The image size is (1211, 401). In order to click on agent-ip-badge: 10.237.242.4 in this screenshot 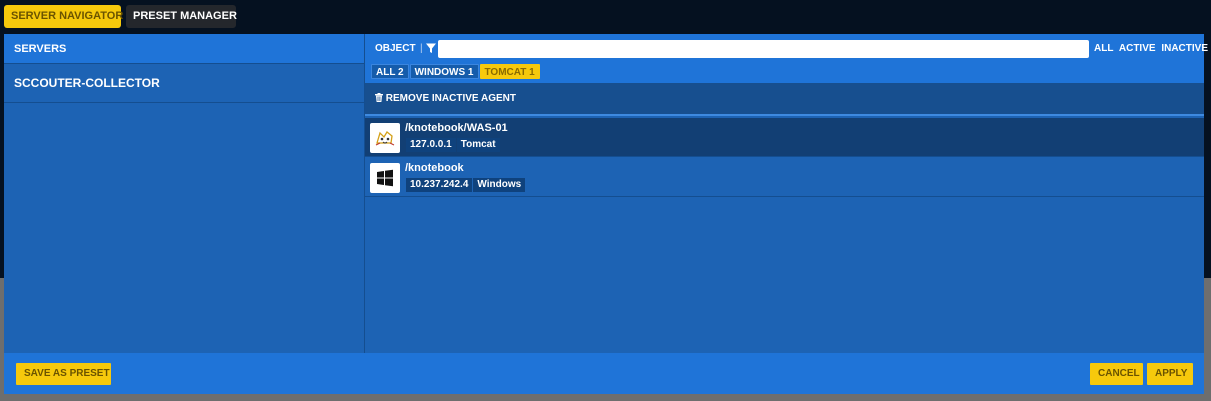, I will do `click(439, 185)`.